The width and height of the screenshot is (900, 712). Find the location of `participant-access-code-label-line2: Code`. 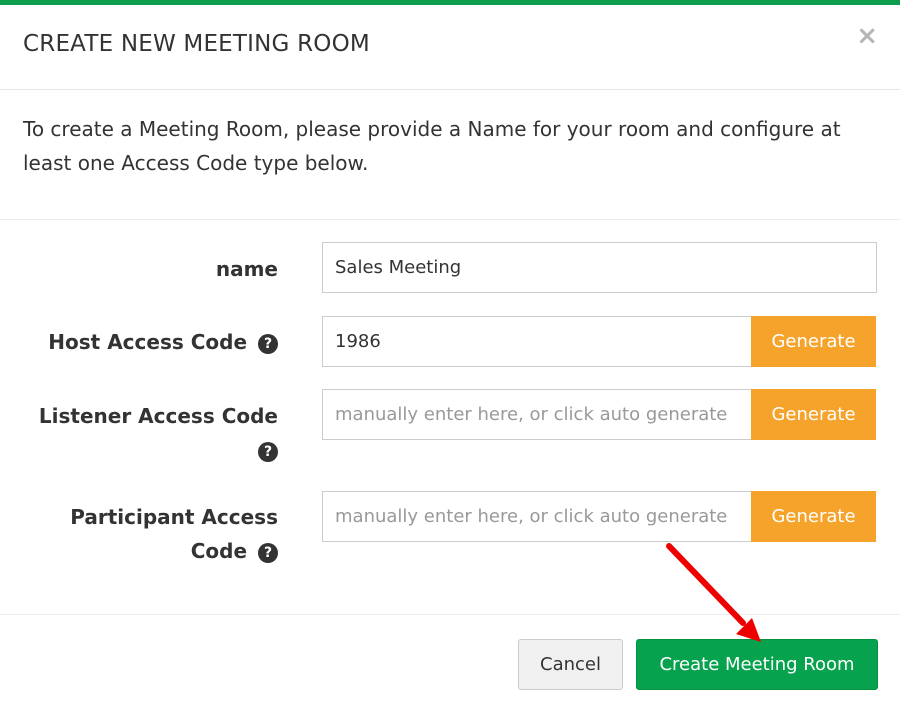

participant-access-code-label-line2: Code is located at coordinates (219, 551).